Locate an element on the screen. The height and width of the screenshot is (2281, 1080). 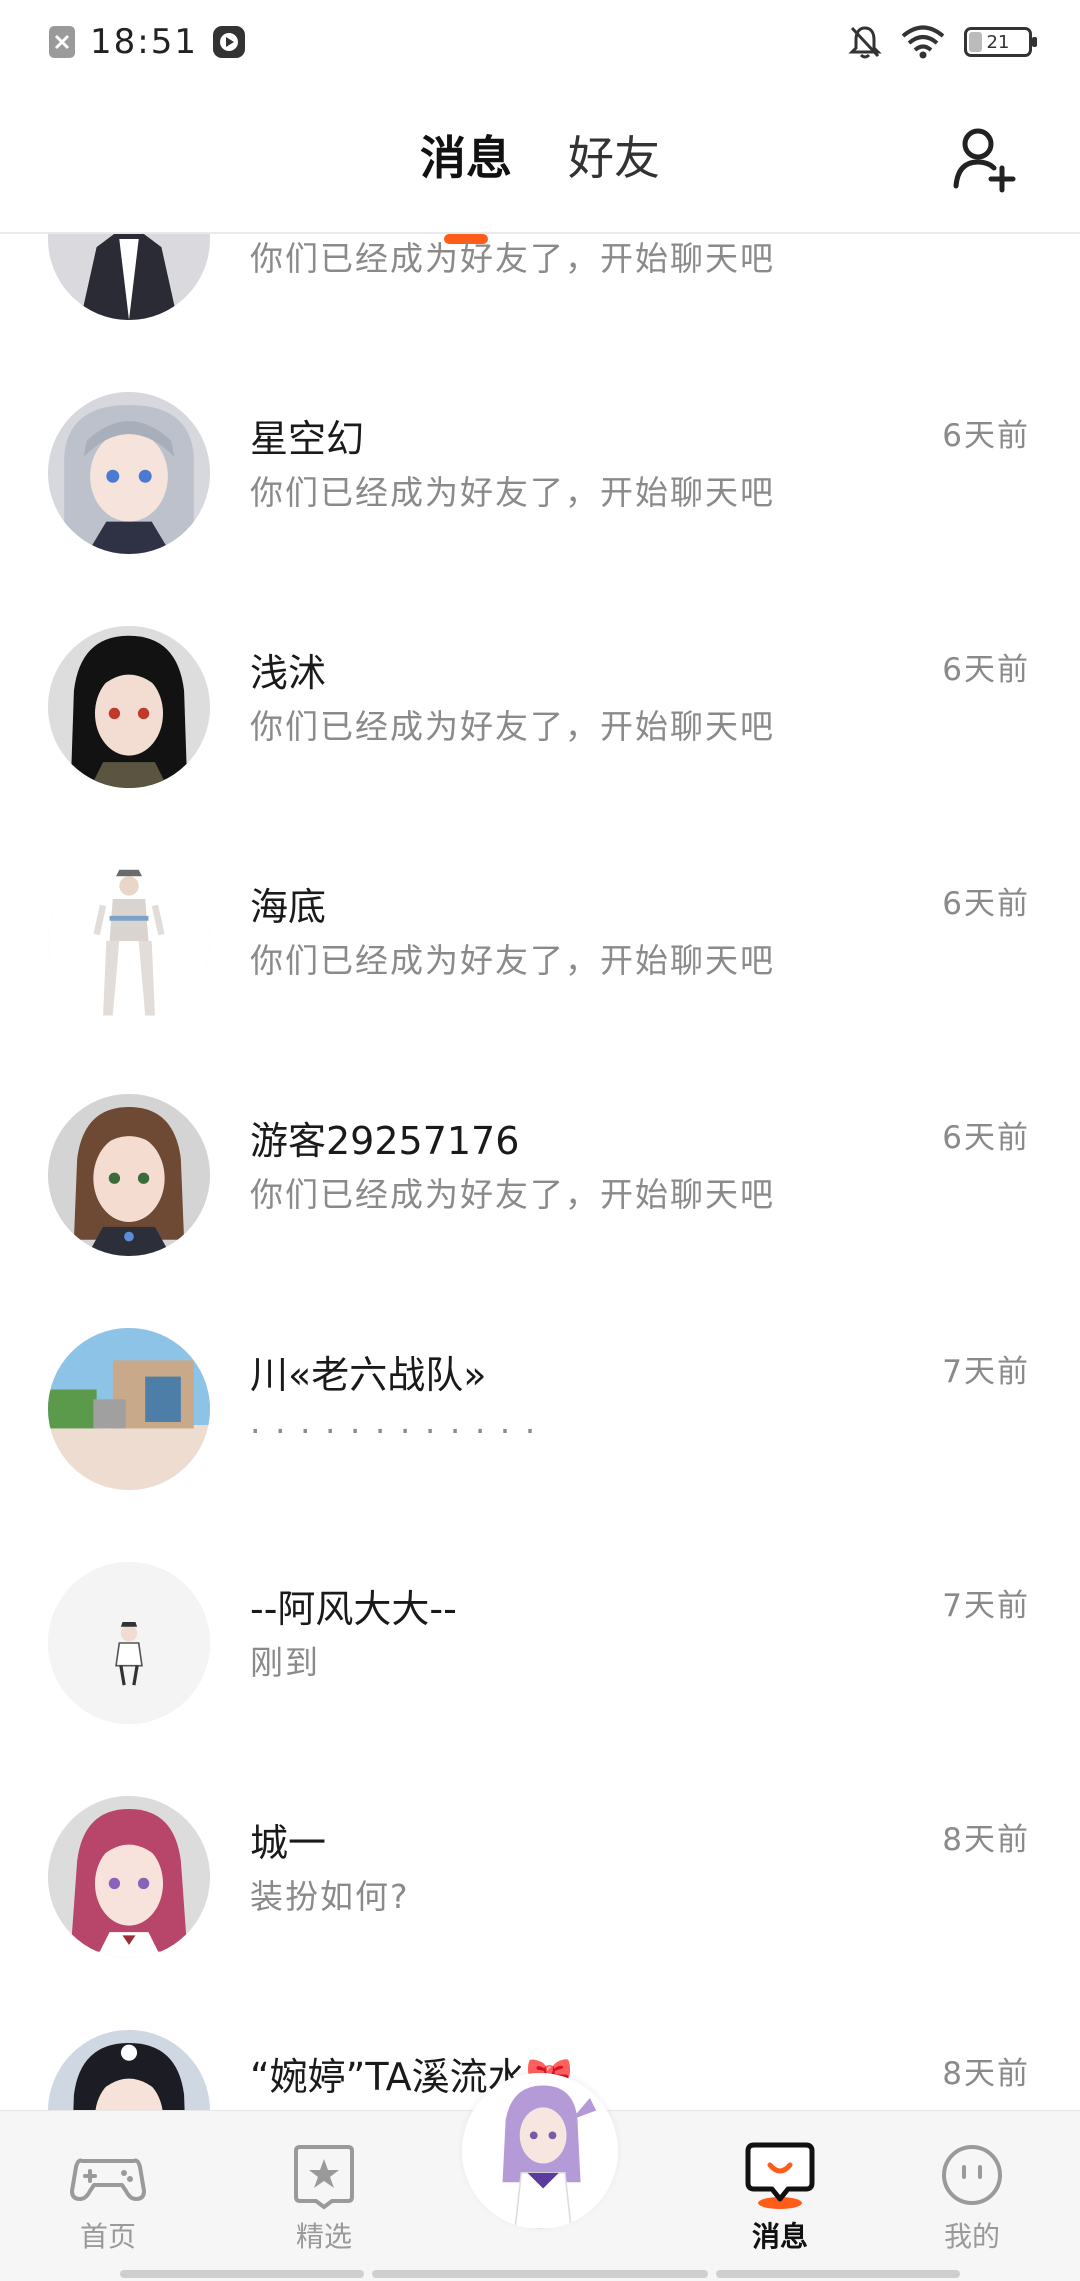
header-tabs: 消息 好友 is located at coordinates (540, 183).